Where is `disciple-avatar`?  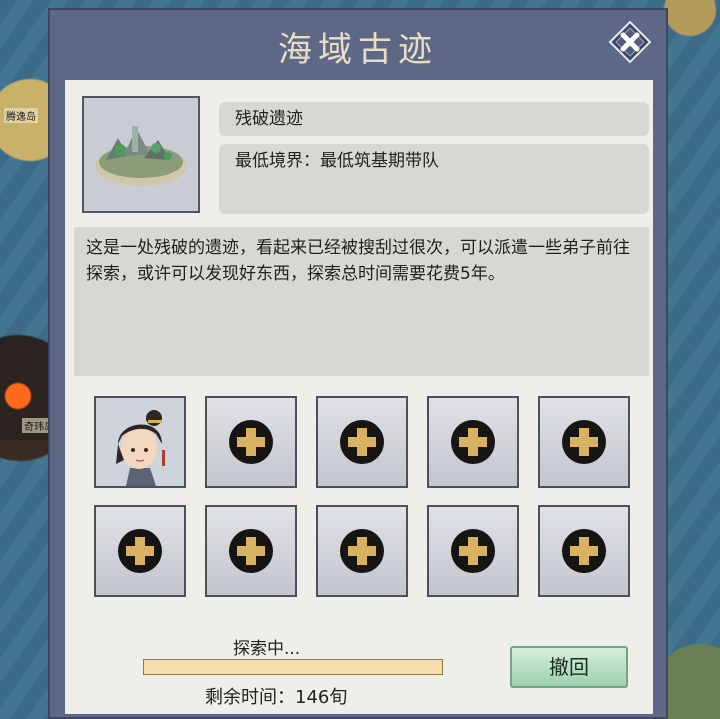
disciple-avatar is located at coordinates (140, 442).